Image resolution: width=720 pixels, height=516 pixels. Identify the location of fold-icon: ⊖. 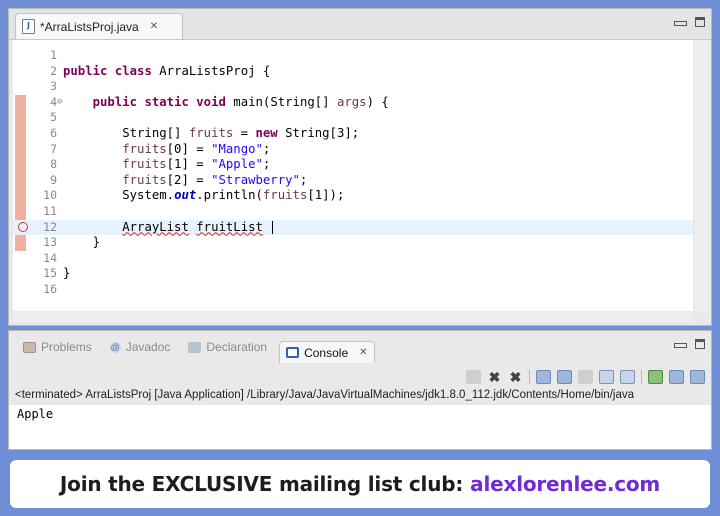
(59, 103).